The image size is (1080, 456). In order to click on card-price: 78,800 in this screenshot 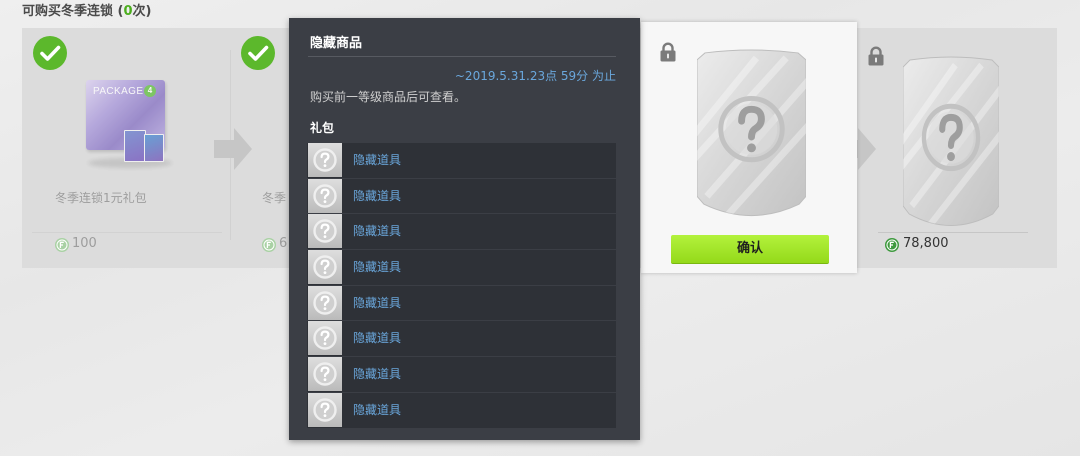, I will do `click(926, 243)`.